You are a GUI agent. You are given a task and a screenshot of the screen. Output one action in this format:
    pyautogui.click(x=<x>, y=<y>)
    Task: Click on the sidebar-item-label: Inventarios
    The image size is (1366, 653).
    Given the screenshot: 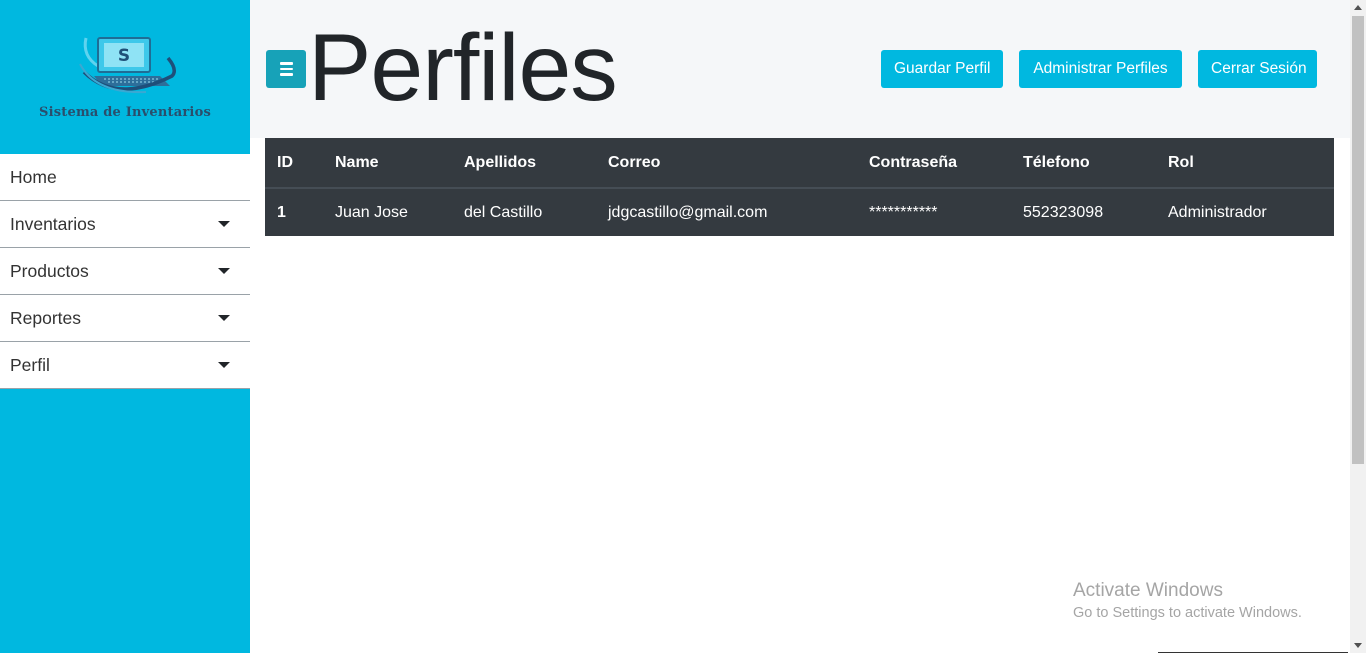 What is the action you would take?
    pyautogui.click(x=53, y=223)
    